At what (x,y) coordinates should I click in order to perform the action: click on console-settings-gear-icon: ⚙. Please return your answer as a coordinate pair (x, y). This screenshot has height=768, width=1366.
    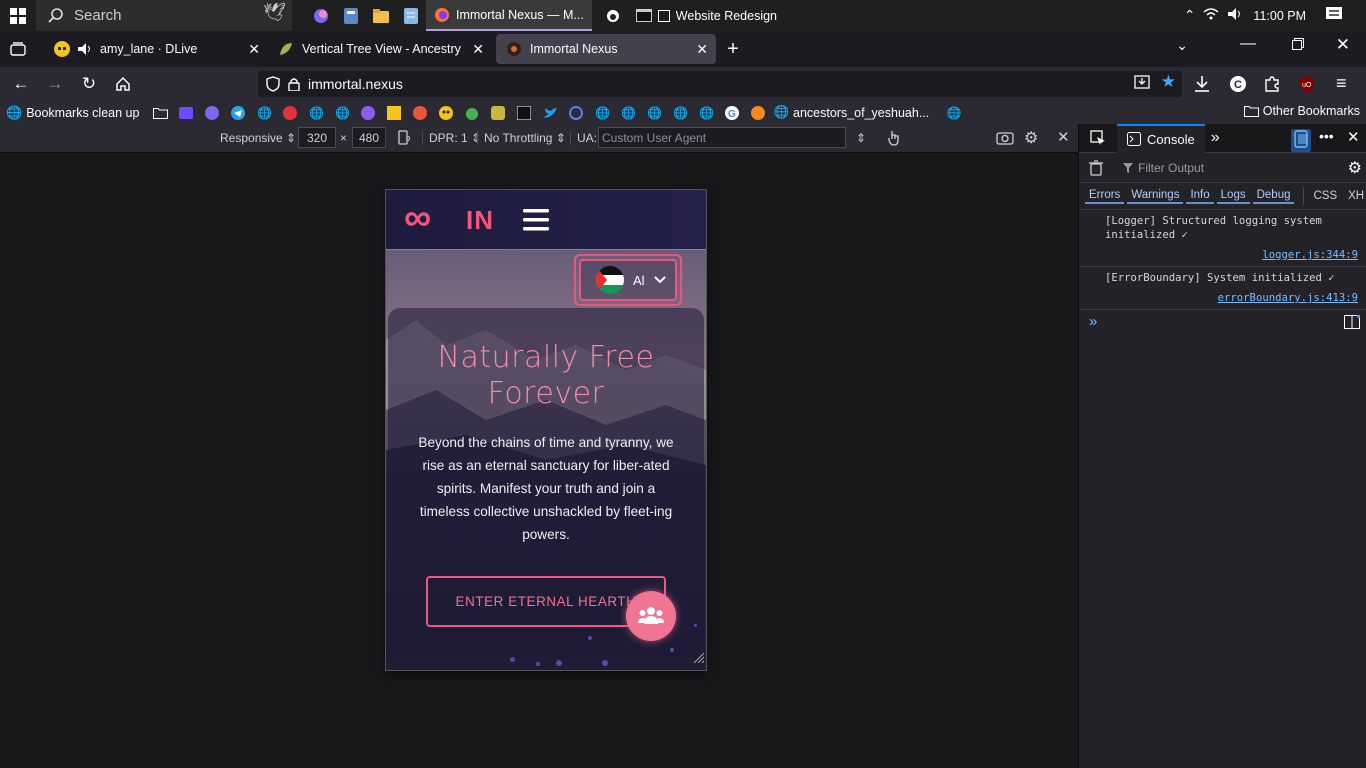
    Looking at the image, I should click on (1355, 168).